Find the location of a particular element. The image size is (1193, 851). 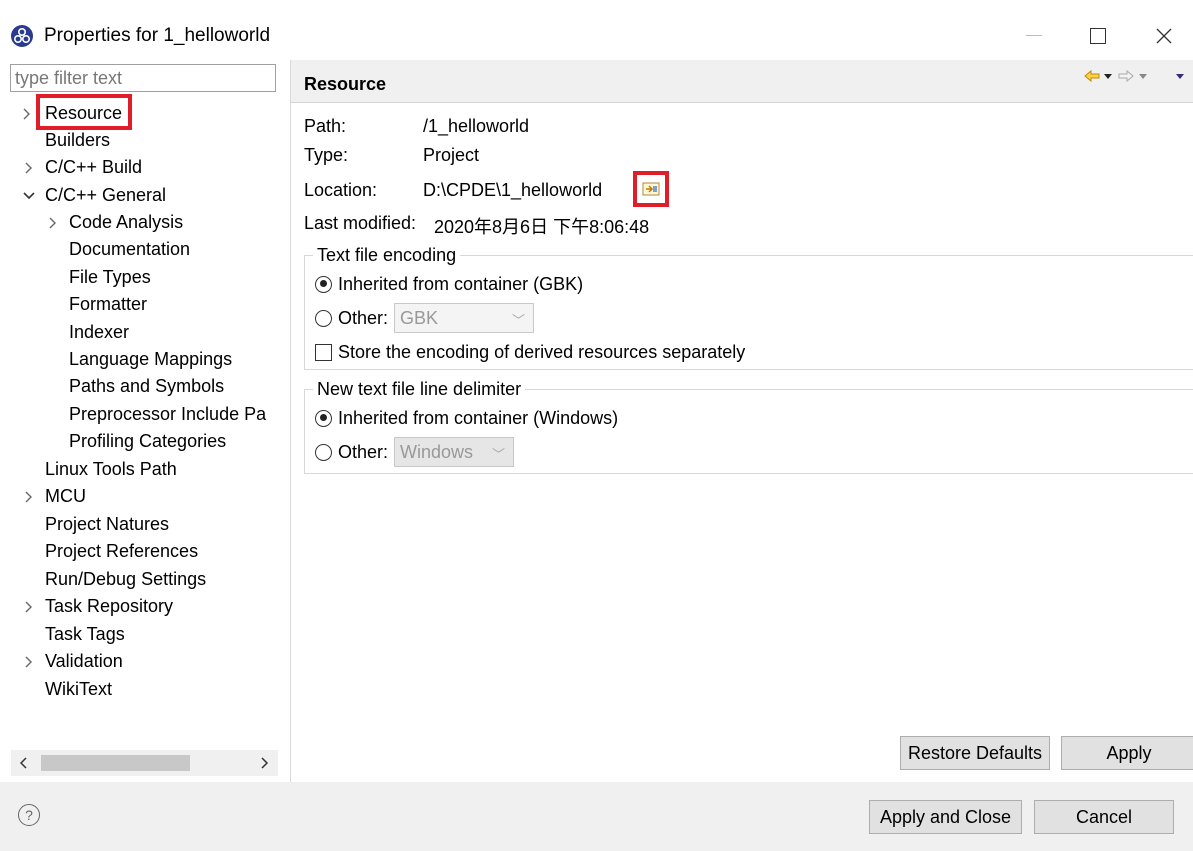

dialog-footer: ? Apply and Close Cancel is located at coordinates (596, 816).